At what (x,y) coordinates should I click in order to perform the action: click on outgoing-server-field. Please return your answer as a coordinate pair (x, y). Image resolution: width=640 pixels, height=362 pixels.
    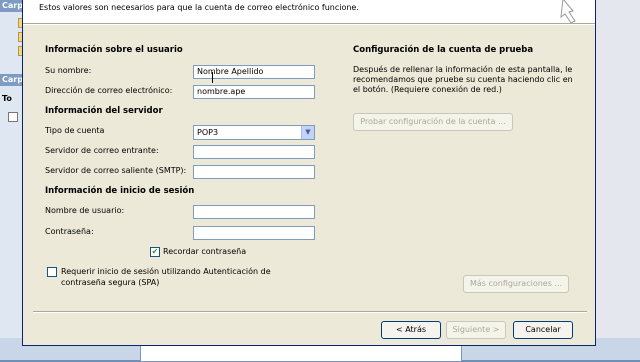
    Looking at the image, I should click on (254, 172).